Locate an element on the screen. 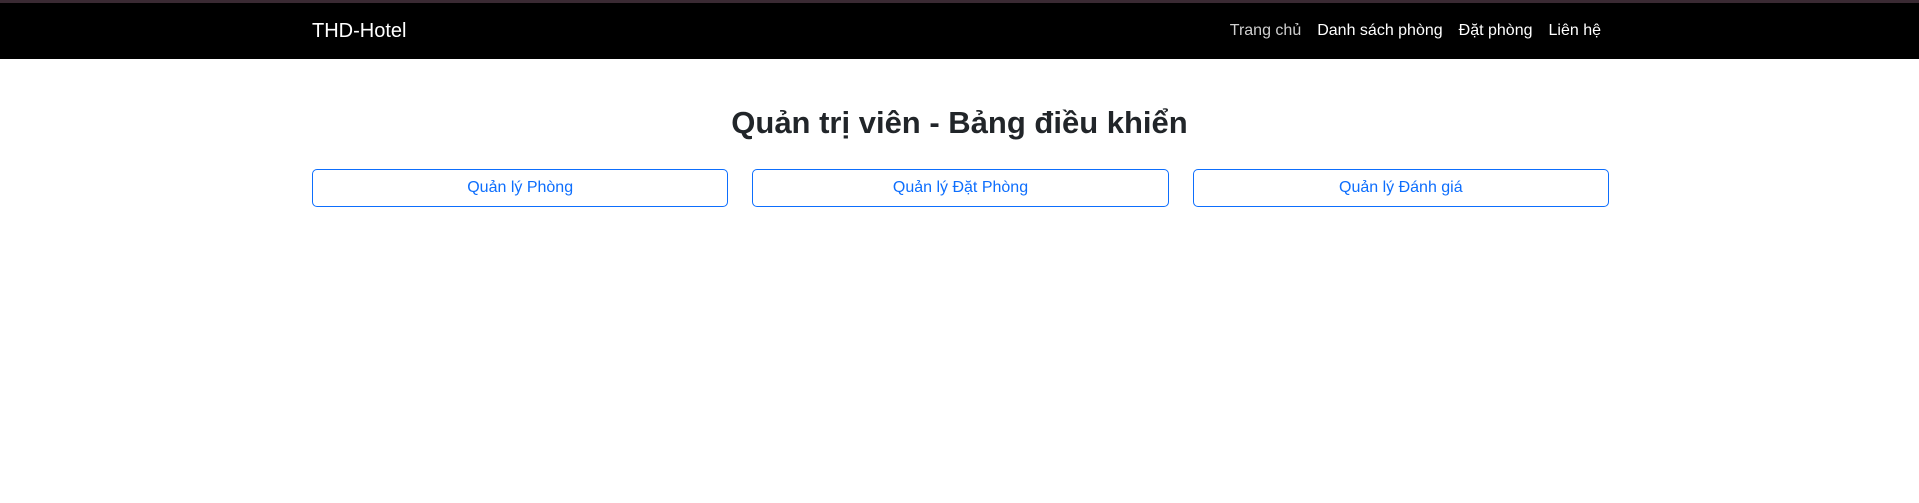 The width and height of the screenshot is (1919, 503). brand-logo-link: THD-Hotel is located at coordinates (359, 31).